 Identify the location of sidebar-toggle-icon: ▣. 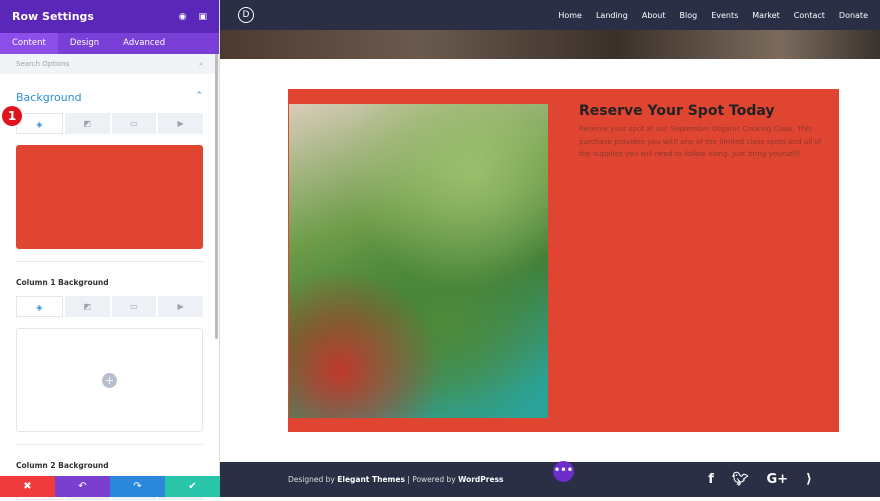
(202, 17).